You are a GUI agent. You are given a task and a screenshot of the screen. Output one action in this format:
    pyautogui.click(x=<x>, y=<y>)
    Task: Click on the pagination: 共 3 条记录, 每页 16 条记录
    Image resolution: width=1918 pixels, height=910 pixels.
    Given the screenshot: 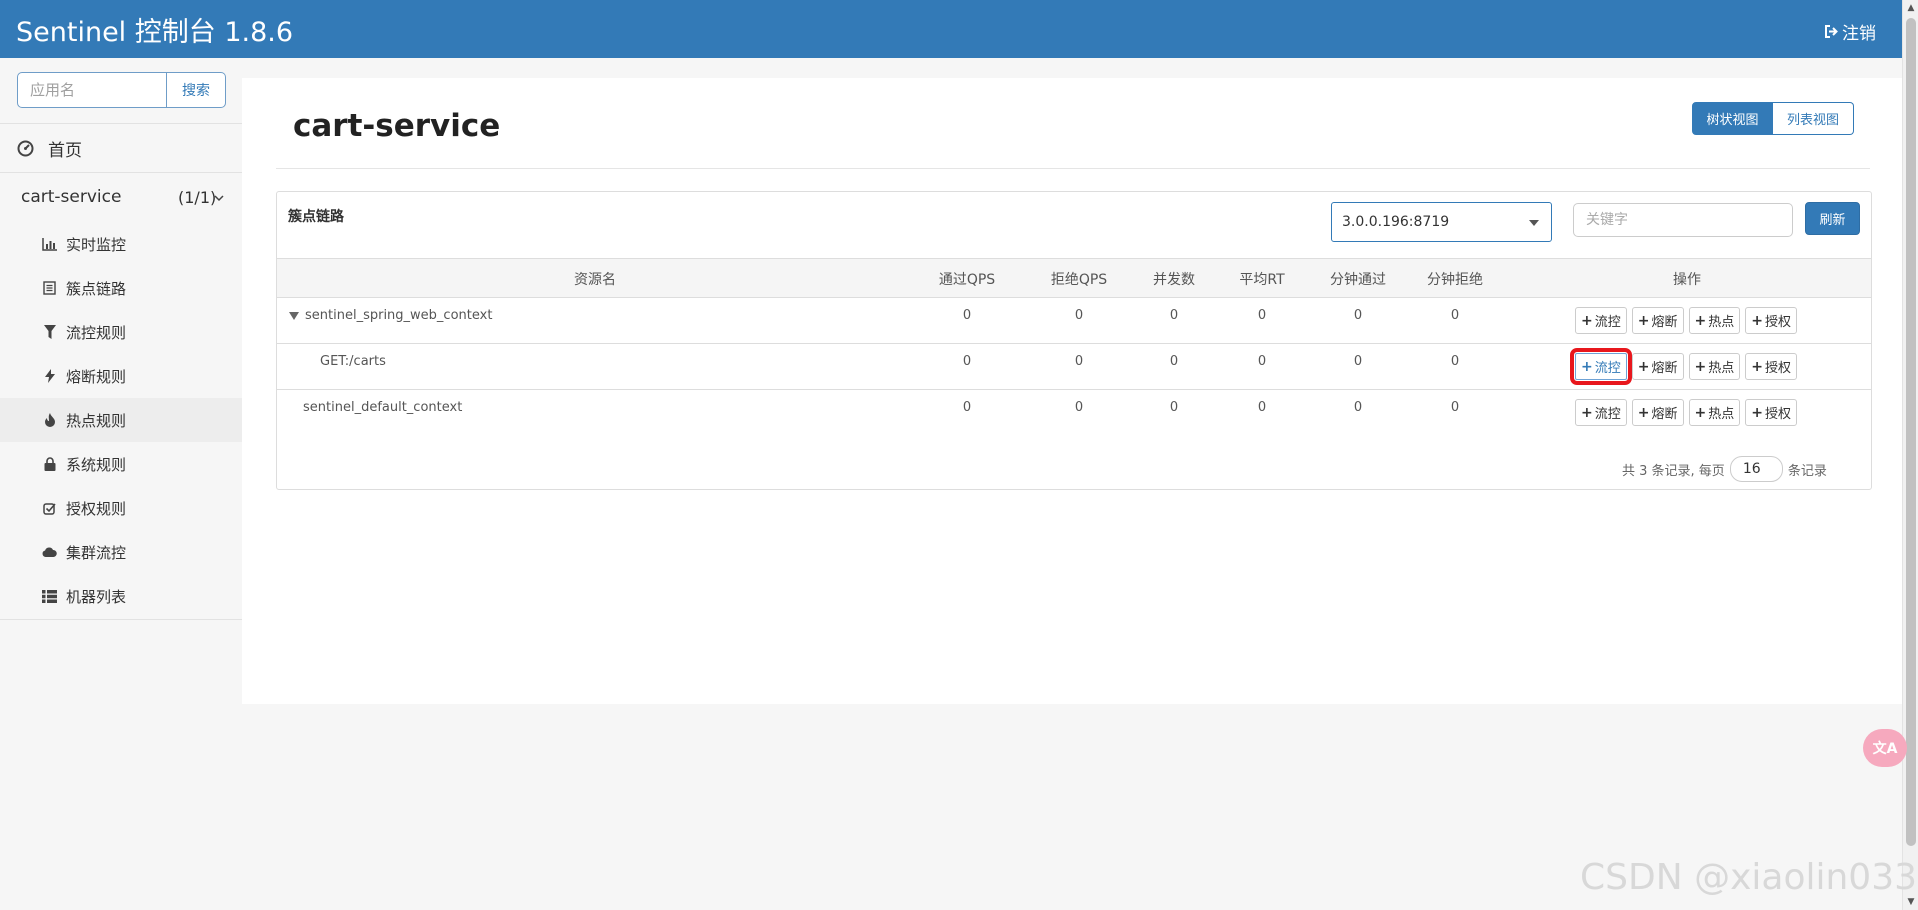 What is the action you would take?
    pyautogui.click(x=1724, y=469)
    